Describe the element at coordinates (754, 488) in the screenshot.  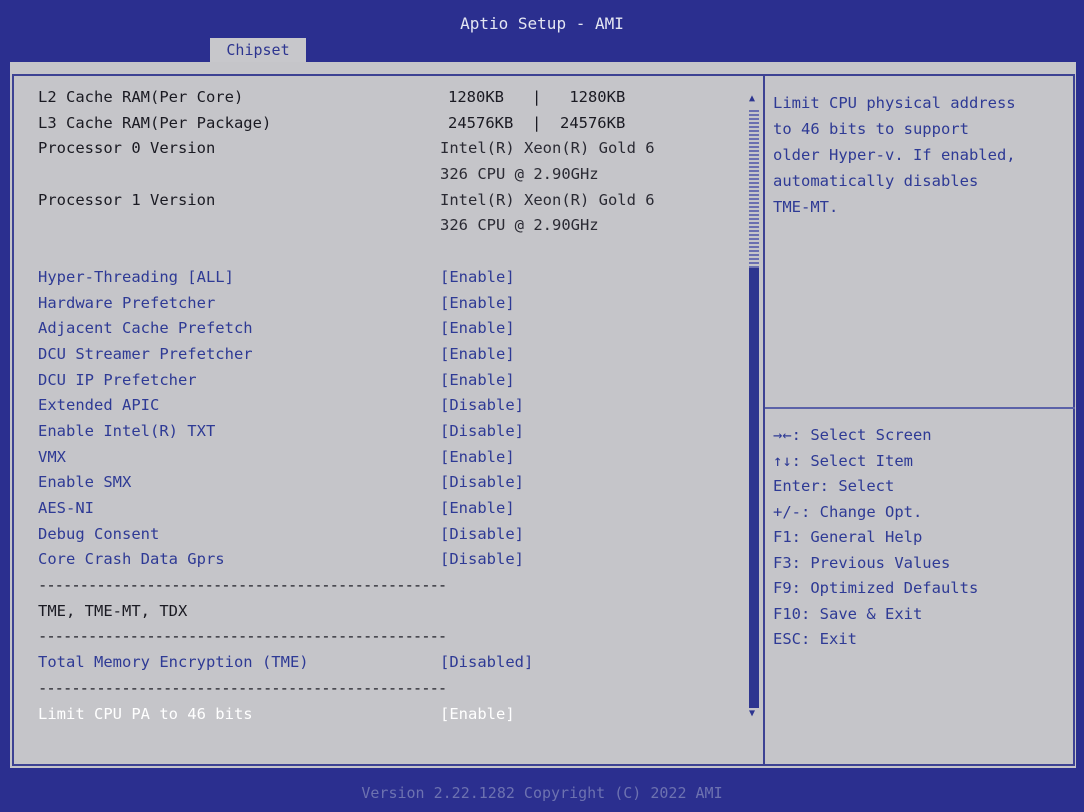
I see `scrollbar-thumb` at that location.